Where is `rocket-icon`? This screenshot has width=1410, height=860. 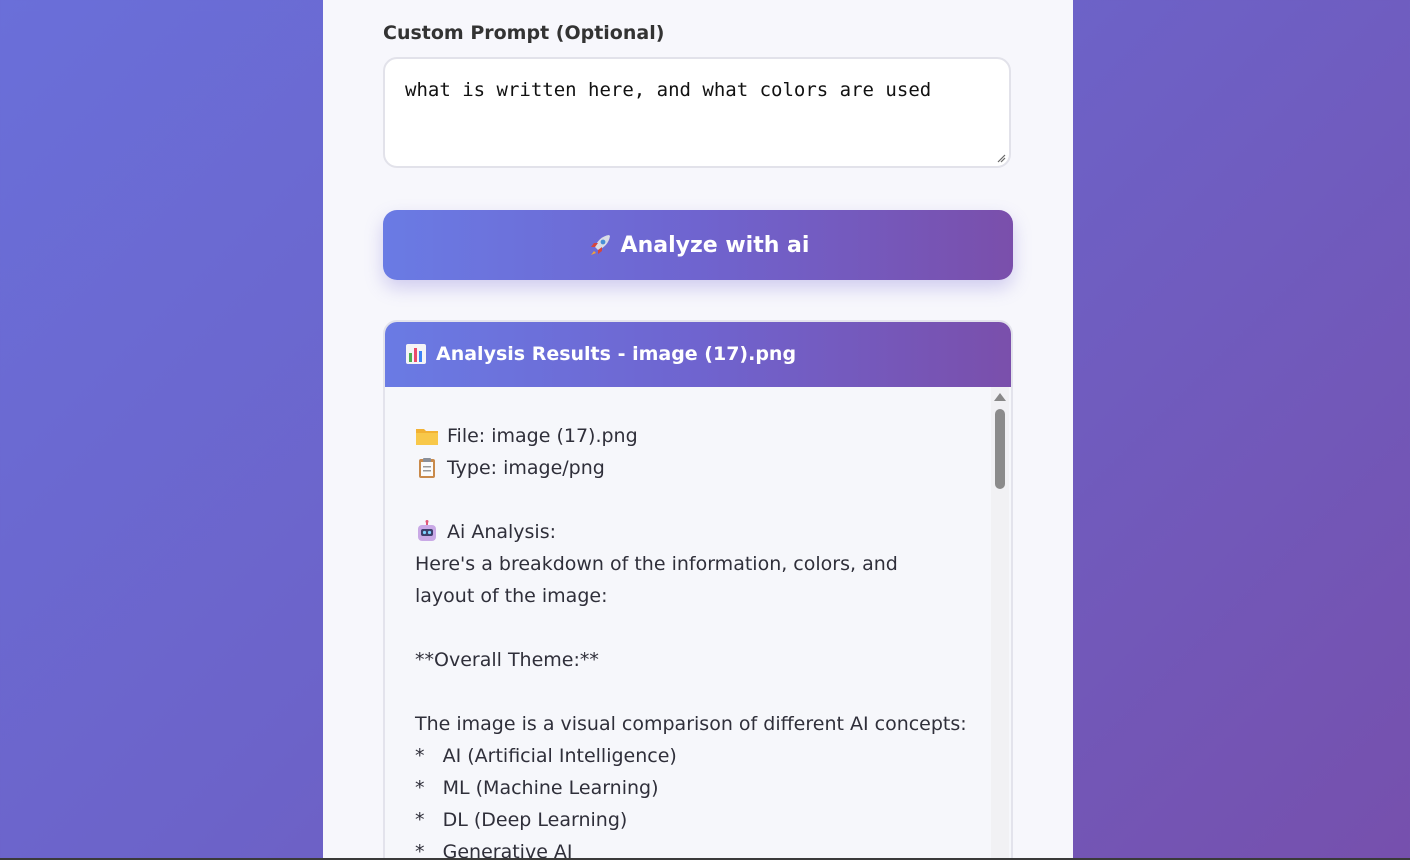
rocket-icon is located at coordinates (600, 245).